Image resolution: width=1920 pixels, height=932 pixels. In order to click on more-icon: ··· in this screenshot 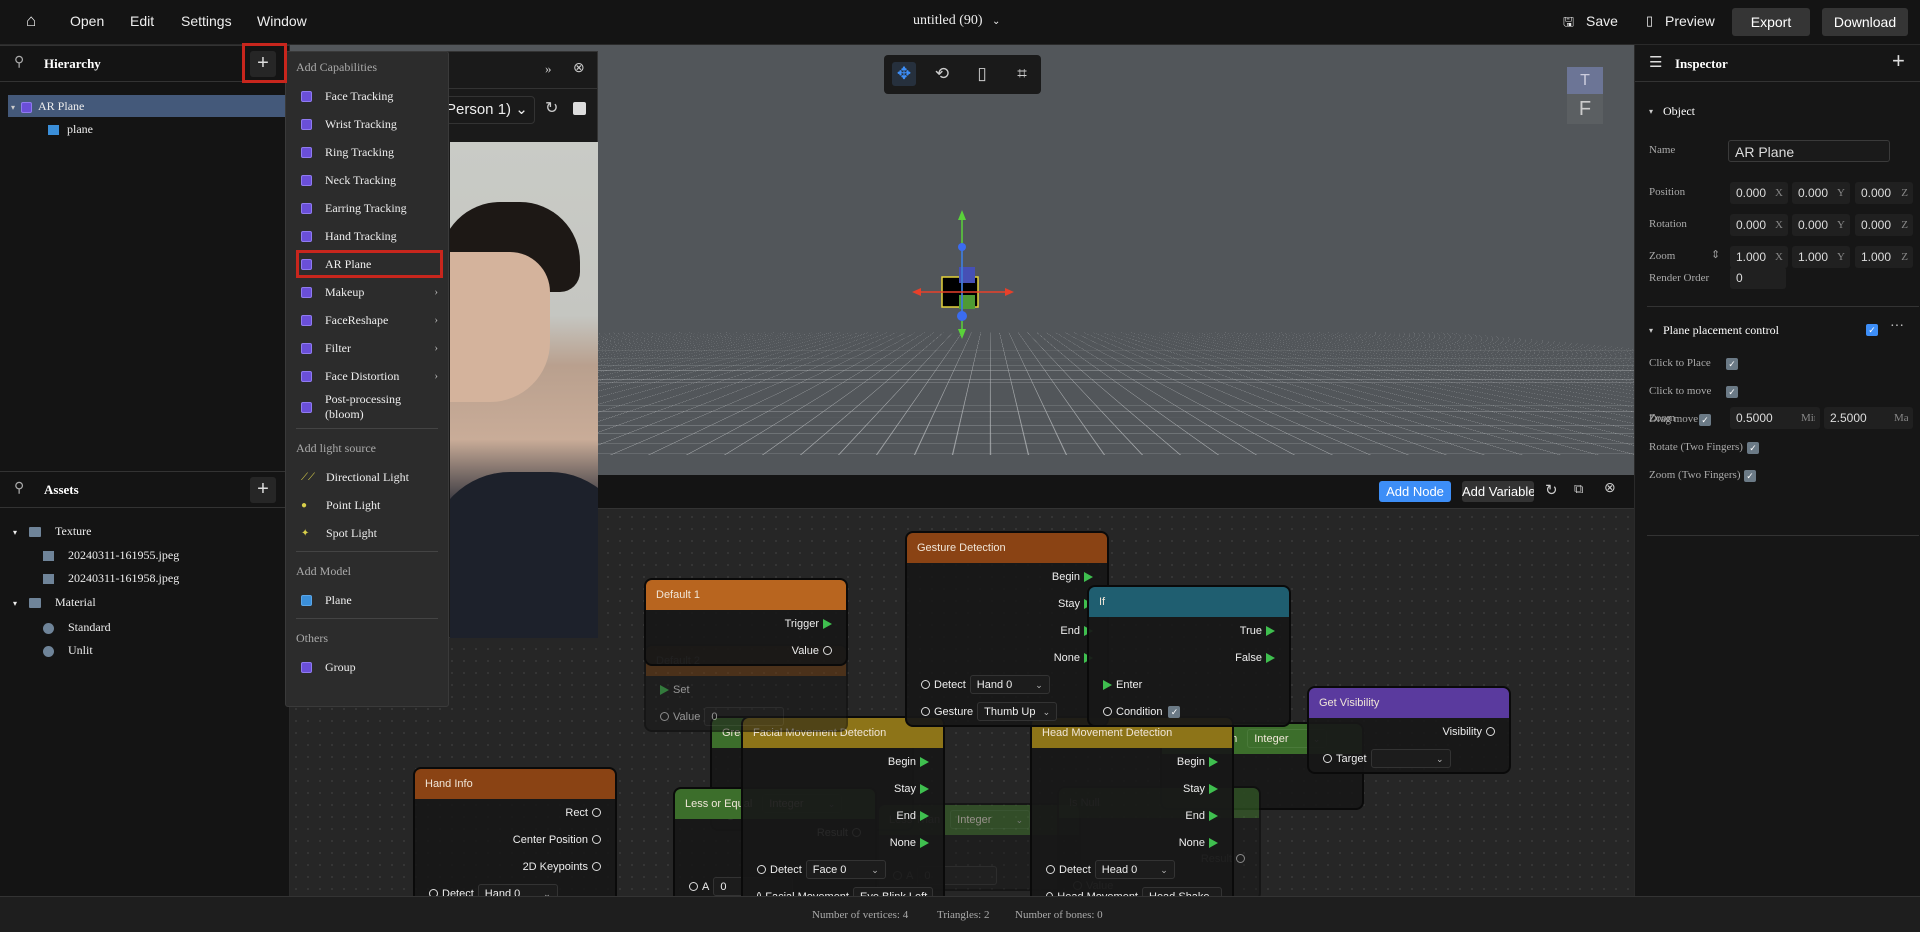, I will do `click(1897, 327)`.